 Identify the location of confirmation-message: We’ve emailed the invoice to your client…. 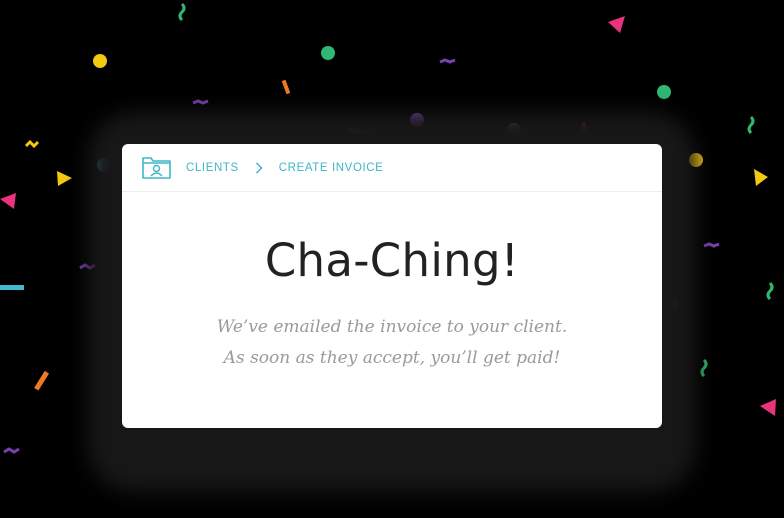
(392, 343).